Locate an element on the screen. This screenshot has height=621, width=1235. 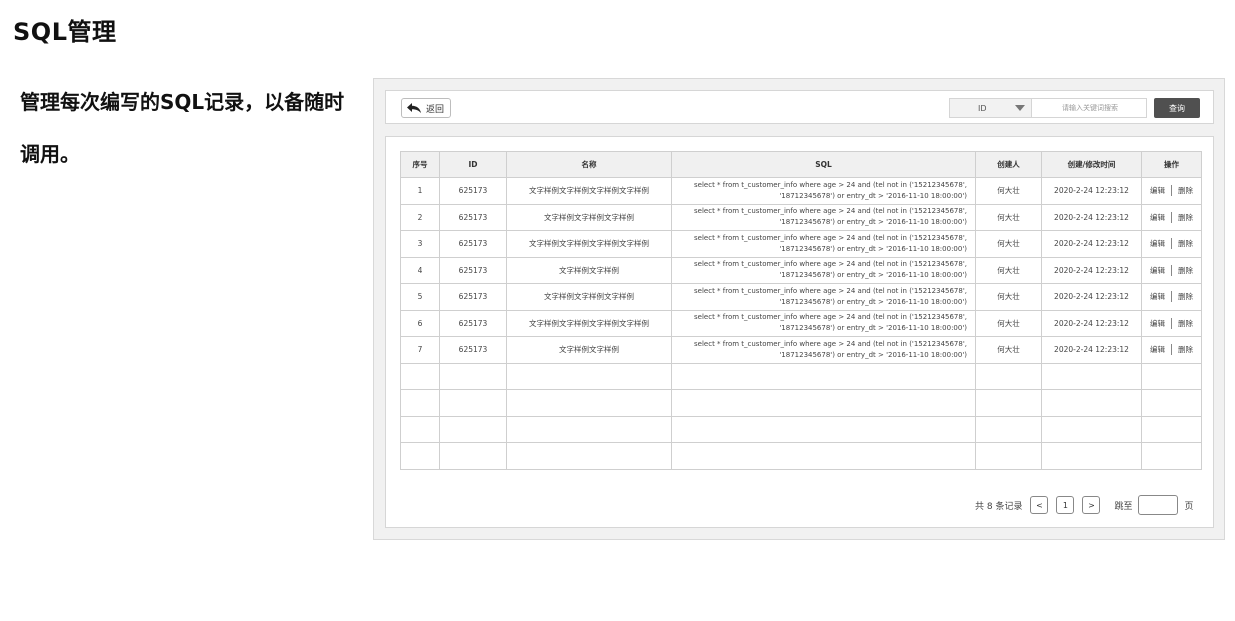
search-field-select: ID is located at coordinates (990, 108).